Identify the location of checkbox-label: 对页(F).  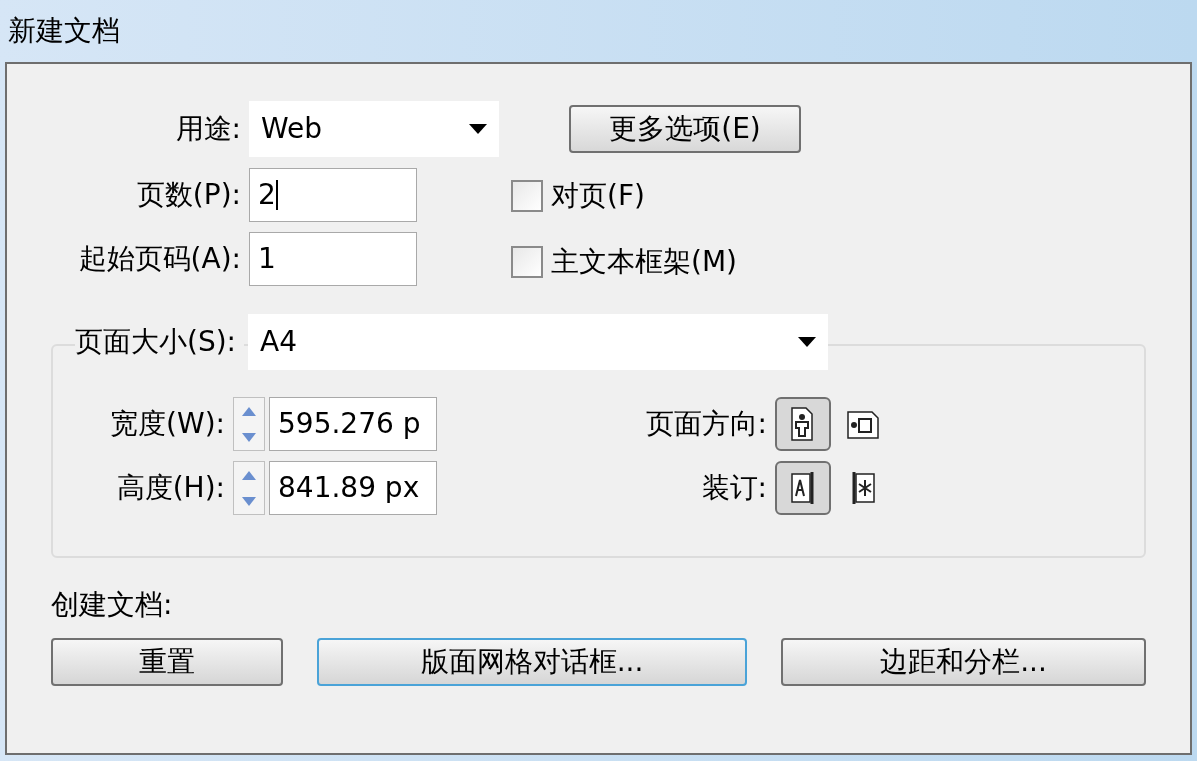
(598, 196).